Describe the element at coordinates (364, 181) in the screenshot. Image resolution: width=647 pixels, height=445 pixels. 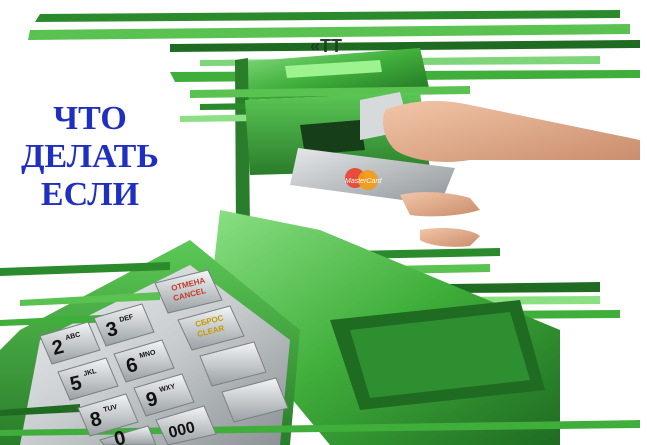
I see `card-brand: MasterCard` at that location.